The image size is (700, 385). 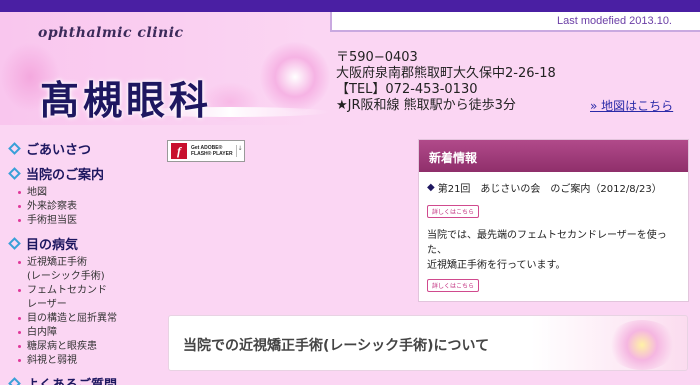 What do you see at coordinates (89, 347) in the screenshot?
I see `sidebar-item-diabetes: 糖尿病と眼疾患` at bounding box center [89, 347].